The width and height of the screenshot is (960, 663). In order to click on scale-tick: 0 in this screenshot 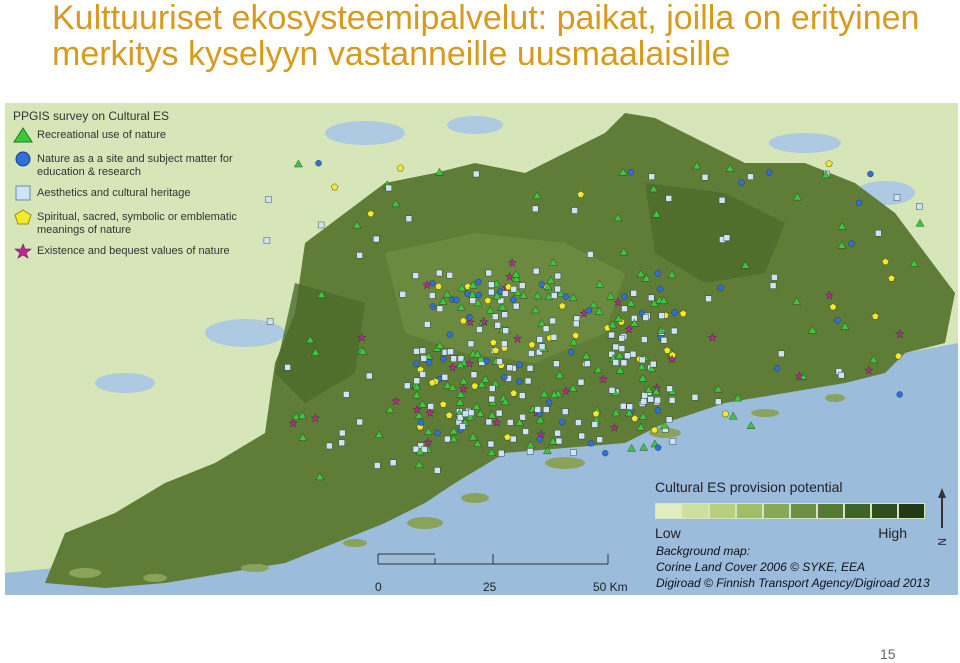, I will do `click(378, 587)`.